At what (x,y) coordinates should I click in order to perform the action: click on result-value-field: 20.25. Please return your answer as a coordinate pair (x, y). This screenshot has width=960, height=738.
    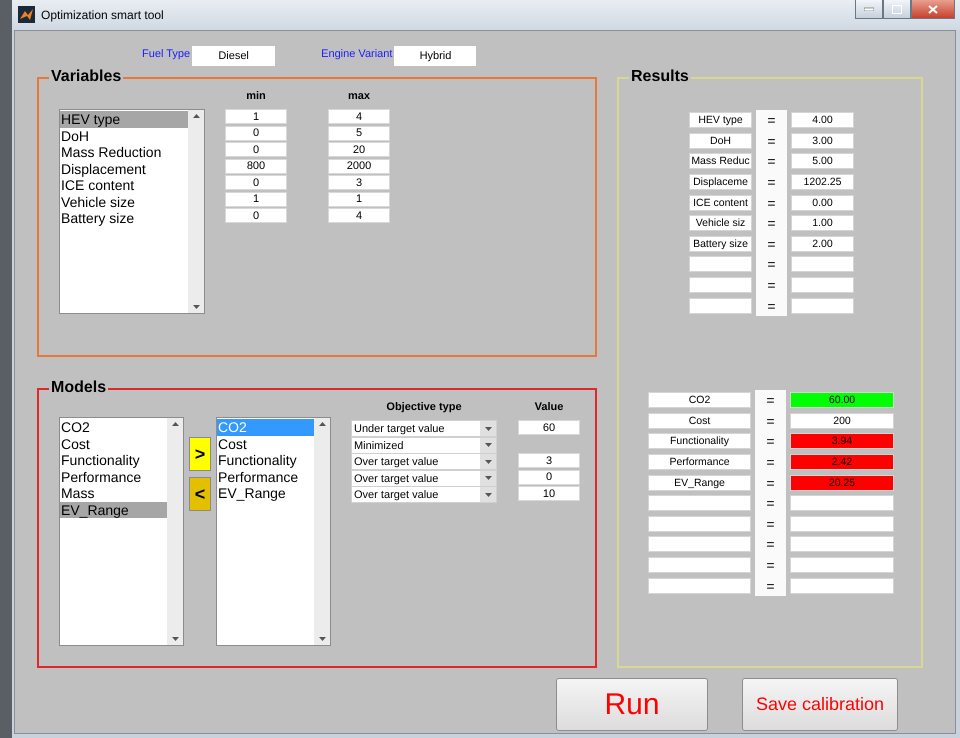
    Looking at the image, I should click on (842, 482).